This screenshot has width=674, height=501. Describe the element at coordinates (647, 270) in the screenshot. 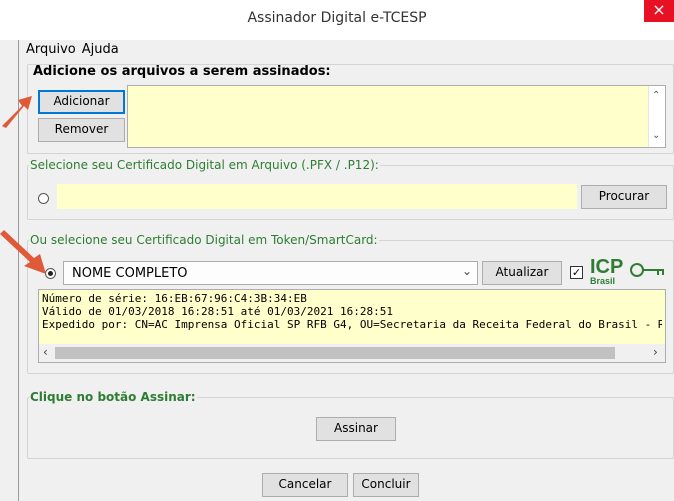

I see `key-icon` at that location.